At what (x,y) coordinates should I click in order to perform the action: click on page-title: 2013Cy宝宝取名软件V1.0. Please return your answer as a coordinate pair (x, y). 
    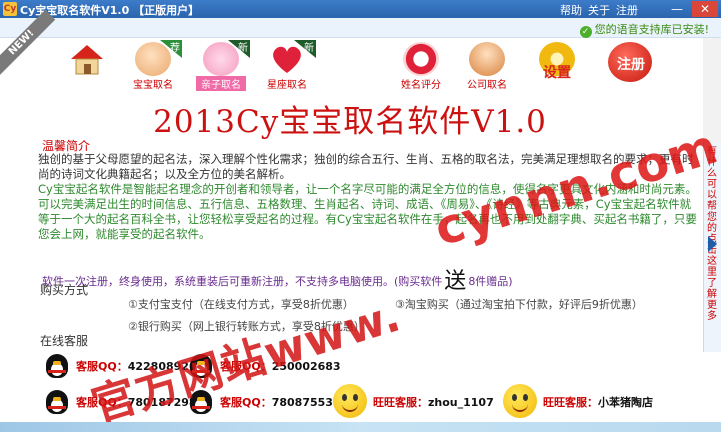
    Looking at the image, I should click on (350, 122).